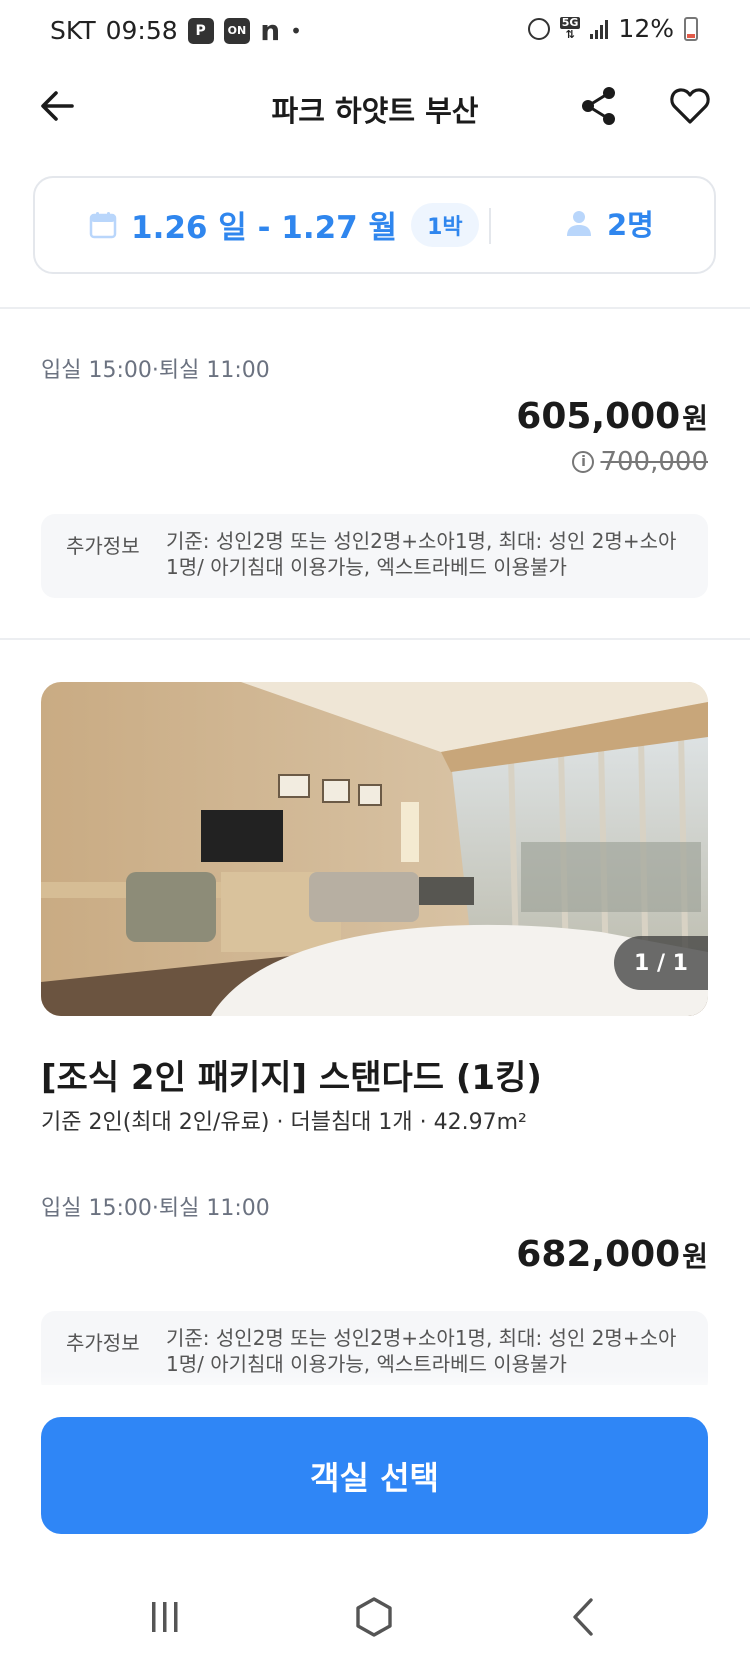  Describe the element at coordinates (661, 963) in the screenshot. I see `photo-counter: 1 / 1` at that location.